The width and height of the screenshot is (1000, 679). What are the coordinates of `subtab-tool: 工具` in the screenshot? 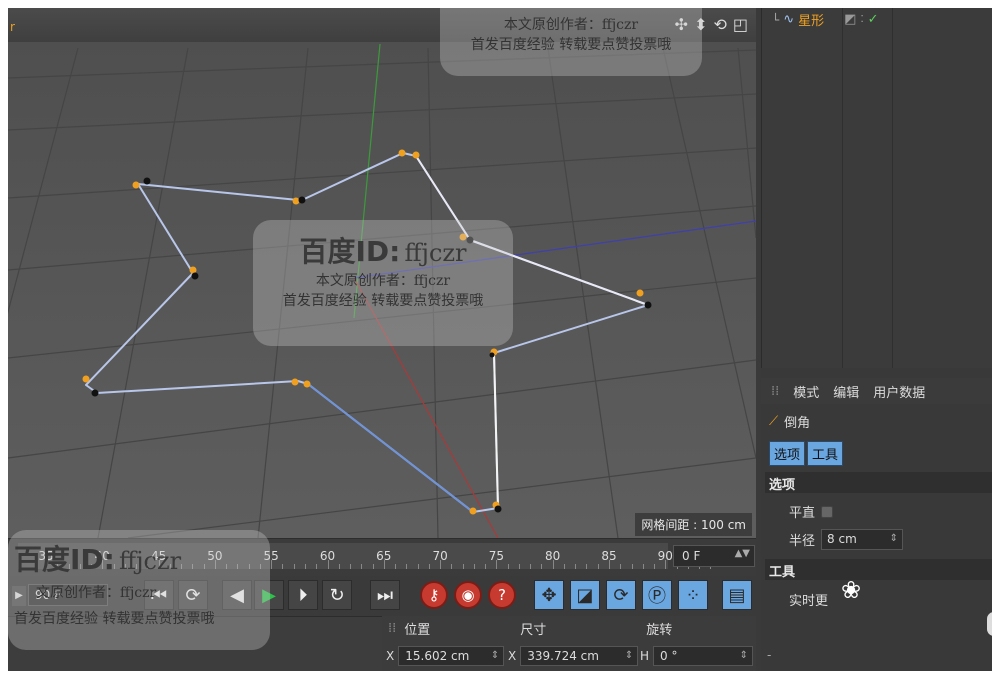 It's located at (825, 453).